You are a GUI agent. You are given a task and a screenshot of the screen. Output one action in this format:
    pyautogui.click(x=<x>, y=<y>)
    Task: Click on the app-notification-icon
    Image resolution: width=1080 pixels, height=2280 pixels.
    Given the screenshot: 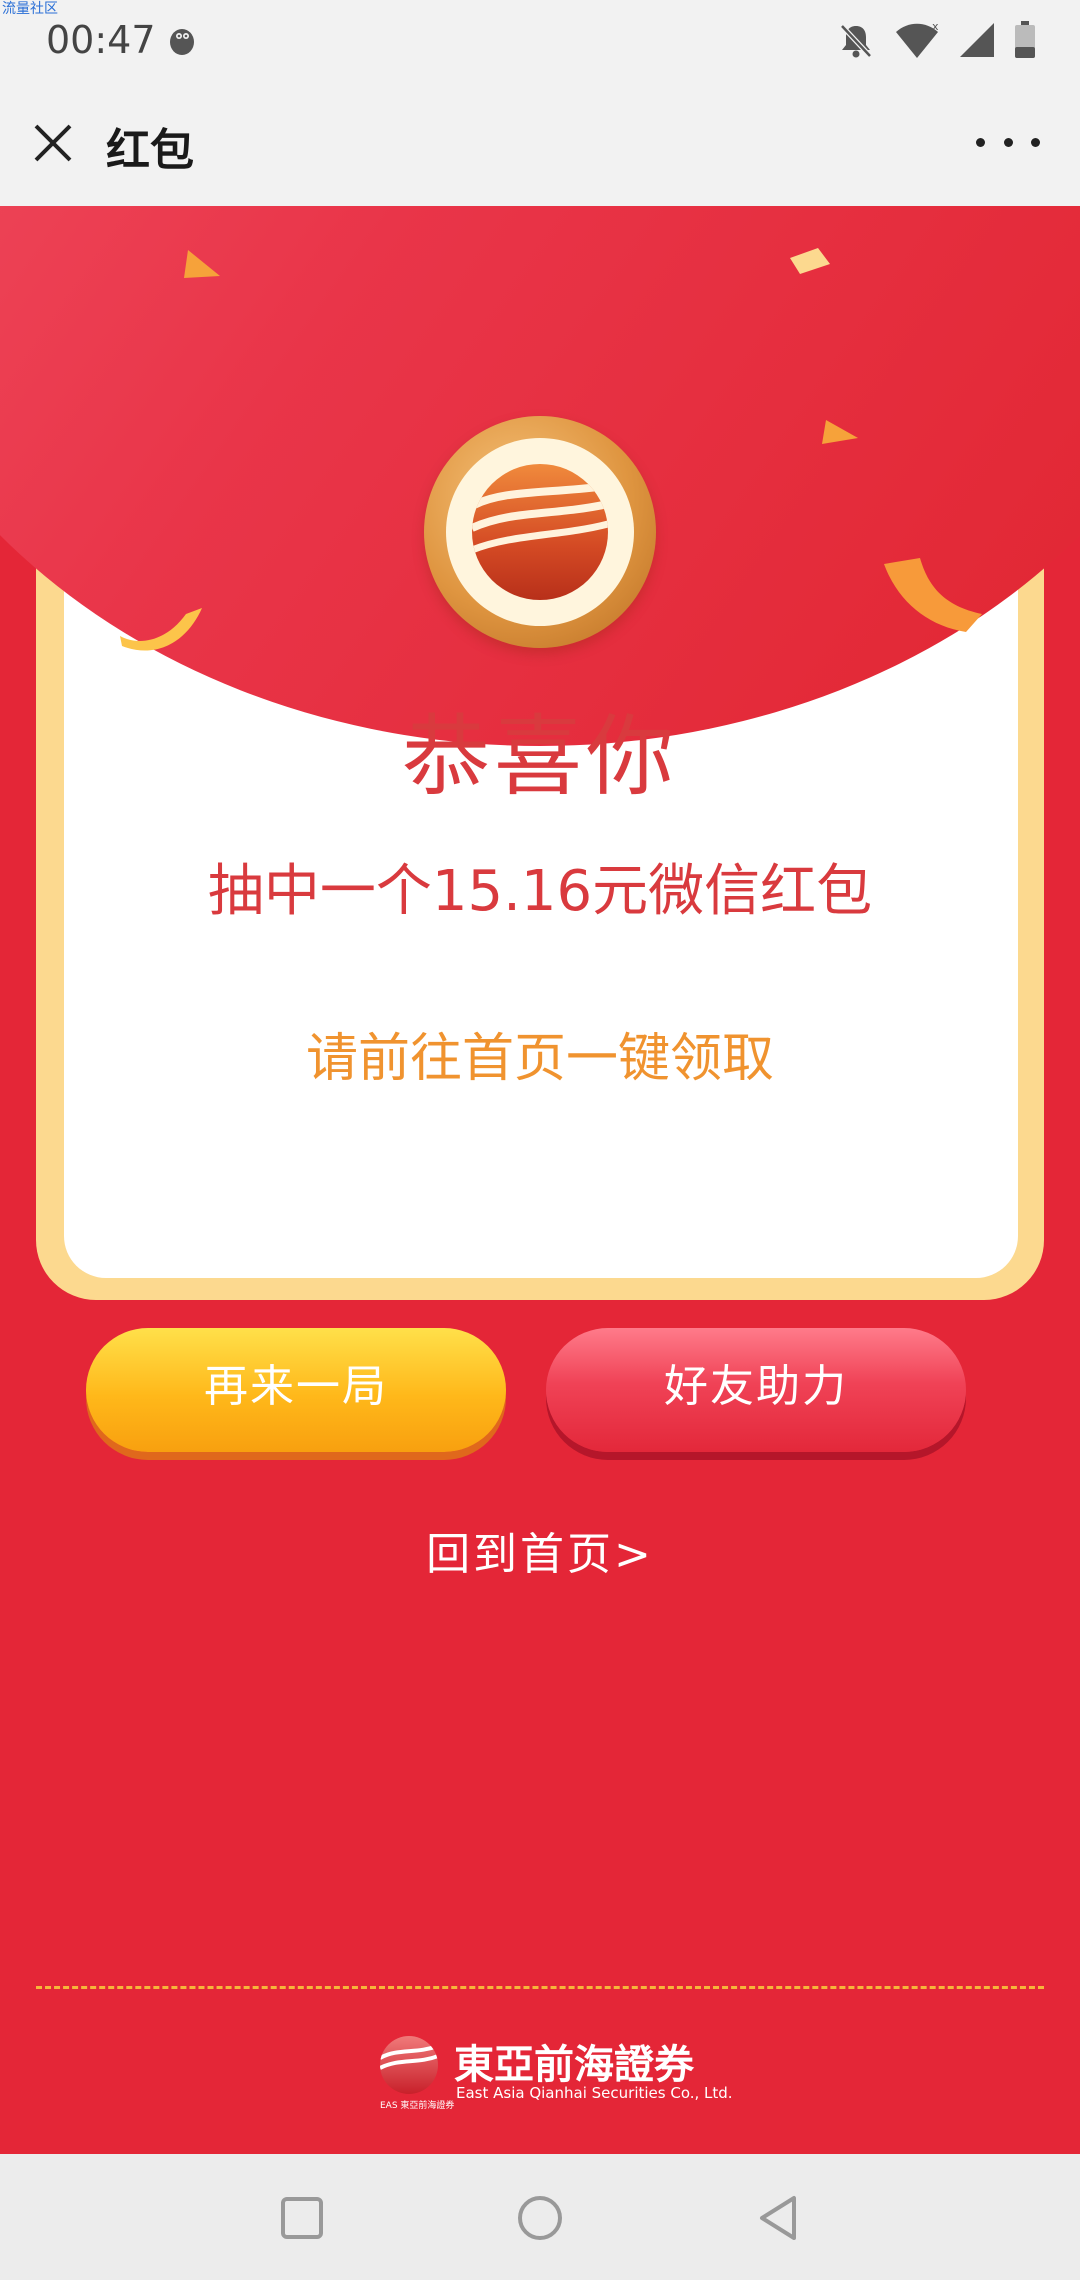 What is the action you would take?
    pyautogui.click(x=182, y=42)
    